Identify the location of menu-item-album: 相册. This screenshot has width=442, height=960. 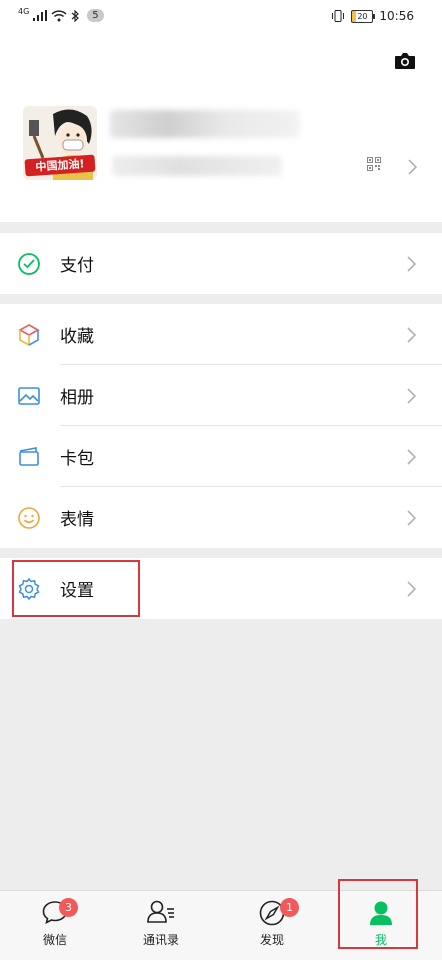
(221, 395).